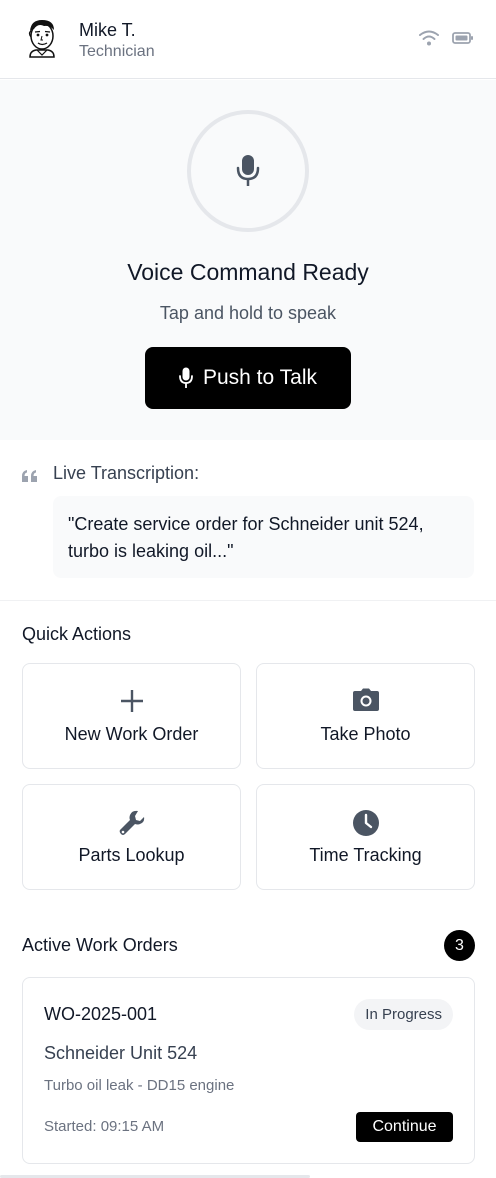 This screenshot has height=1178, width=496. I want to click on work-order-count-badge: 3, so click(459, 945).